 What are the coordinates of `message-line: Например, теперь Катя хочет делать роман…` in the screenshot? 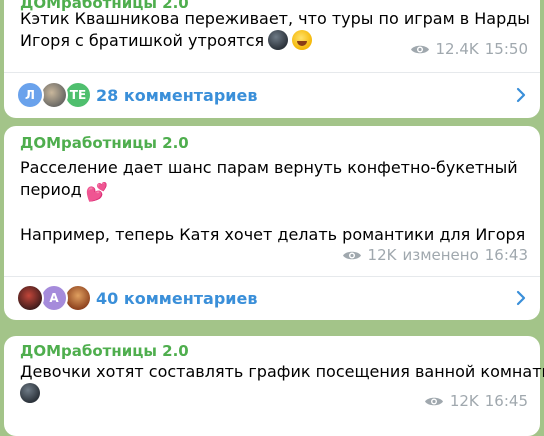 It's located at (273, 234).